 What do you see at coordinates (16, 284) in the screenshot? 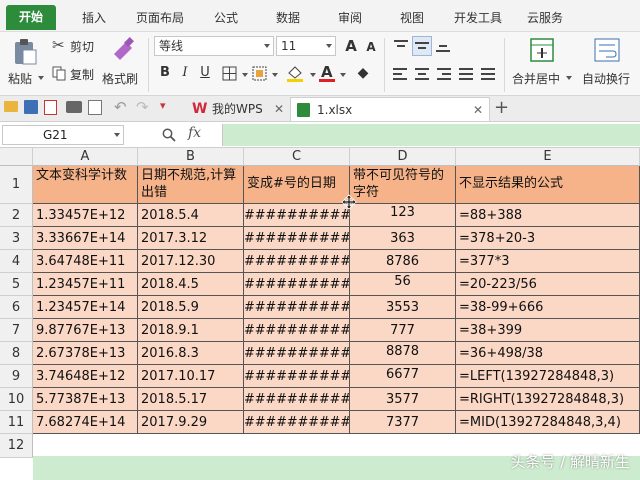
I see `row-header-5: 5` at bounding box center [16, 284].